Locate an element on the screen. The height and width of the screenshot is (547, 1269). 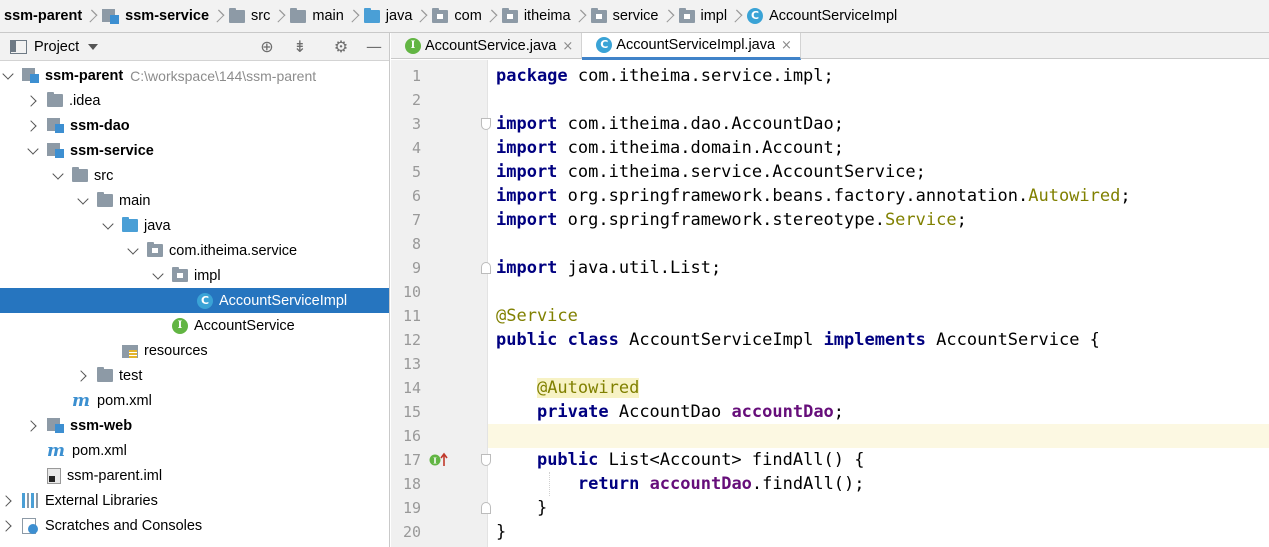
breadcrumb-item: ssm-service is located at coordinates (155, 16).